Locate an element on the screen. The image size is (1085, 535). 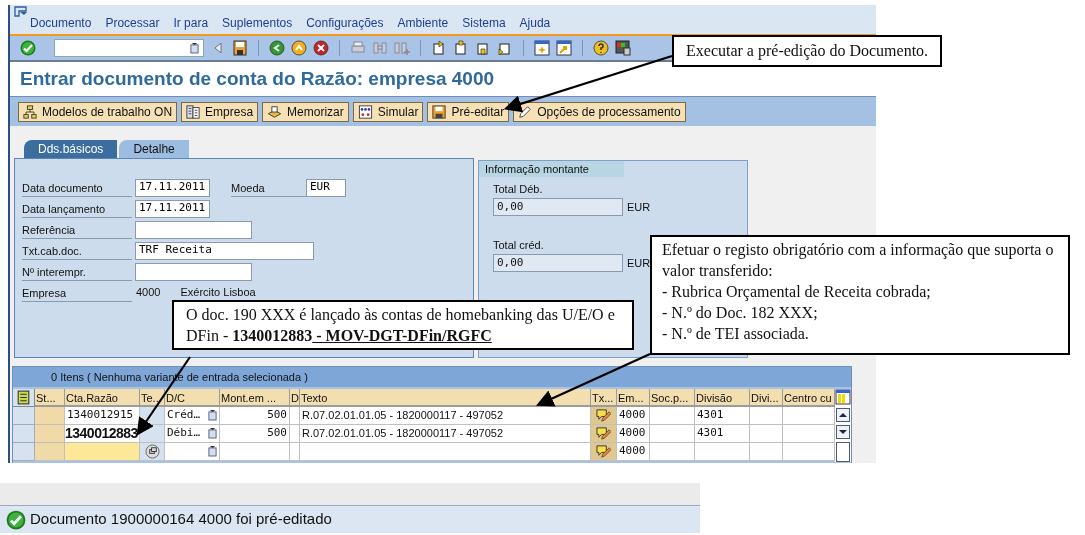
table-cell: 4301 is located at coordinates (722, 434).